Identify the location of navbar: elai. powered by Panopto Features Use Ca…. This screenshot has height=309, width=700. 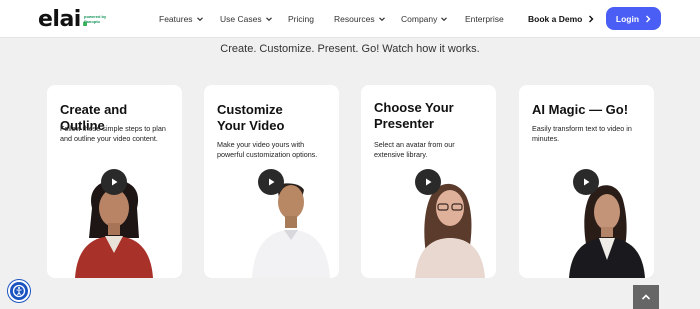
(350, 19).